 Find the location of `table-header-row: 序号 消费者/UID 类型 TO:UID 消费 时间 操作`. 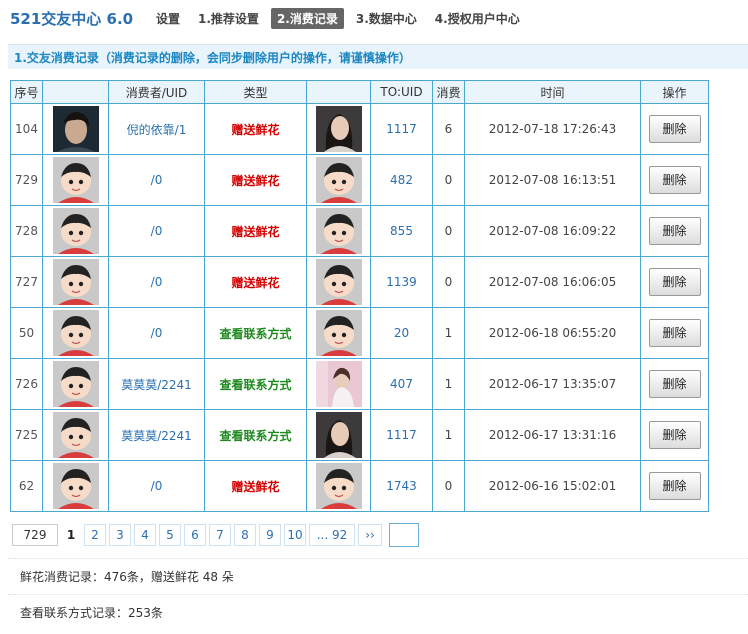

table-header-row: 序号 消费者/UID 类型 TO:UID 消费 时间 操作 is located at coordinates (359, 92).